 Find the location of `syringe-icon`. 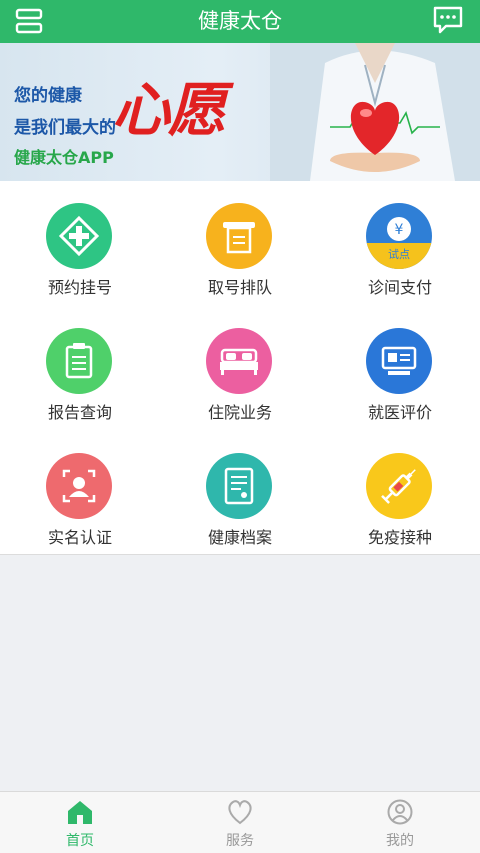

syringe-icon is located at coordinates (399, 486).